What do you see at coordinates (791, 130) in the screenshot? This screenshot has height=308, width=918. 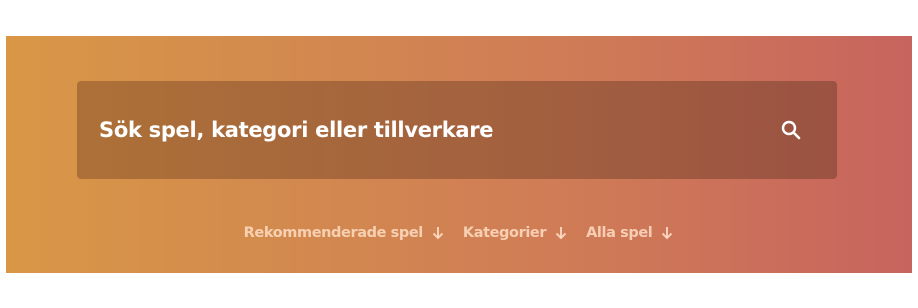 I see `search-icon` at bounding box center [791, 130].